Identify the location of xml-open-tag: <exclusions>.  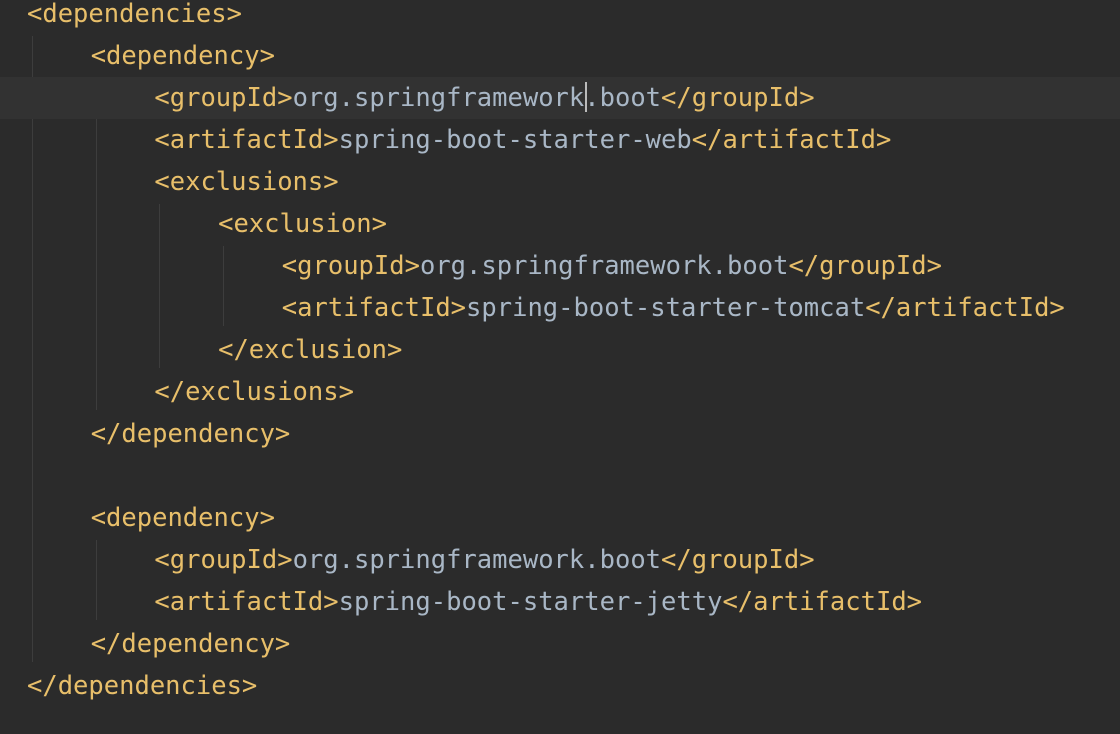
(246, 182).